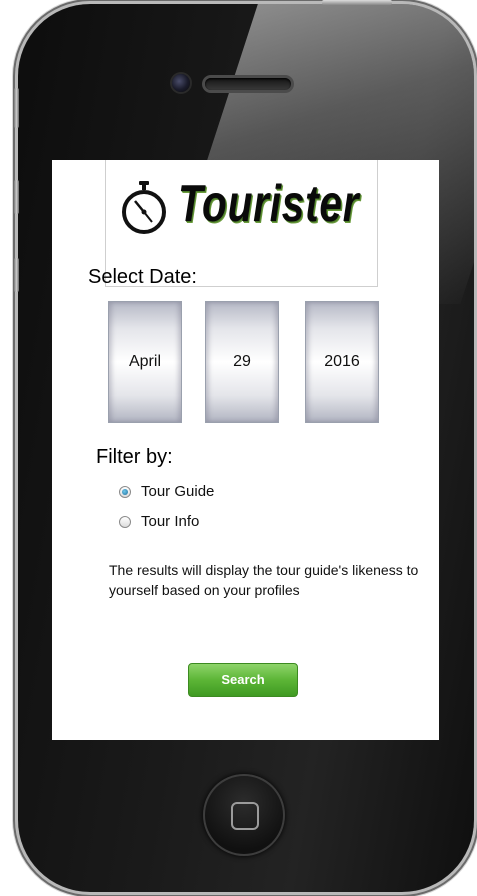  Describe the element at coordinates (357, 2) in the screenshot. I see `power-button` at that location.